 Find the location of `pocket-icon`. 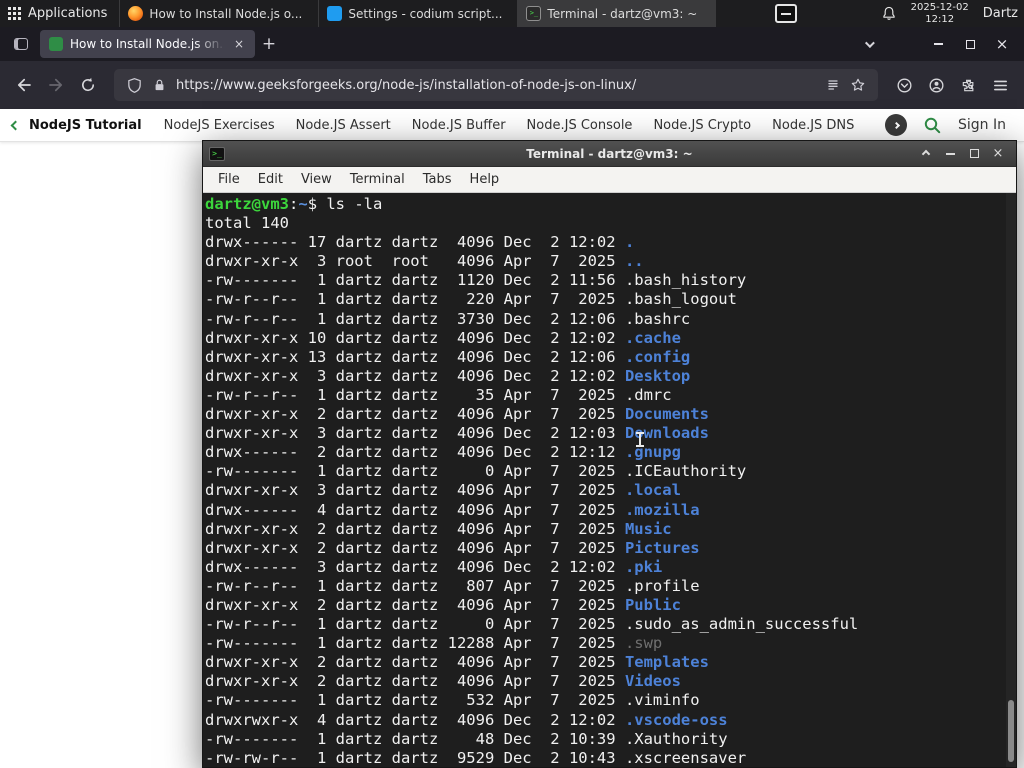

pocket-icon is located at coordinates (904, 85).